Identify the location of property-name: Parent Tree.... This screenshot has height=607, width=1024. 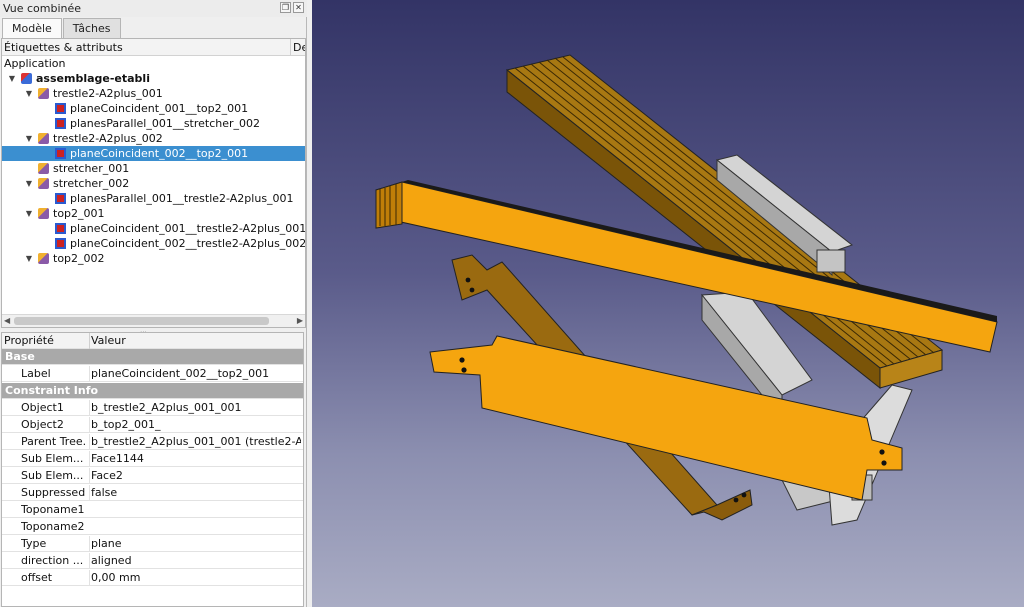
(53, 441).